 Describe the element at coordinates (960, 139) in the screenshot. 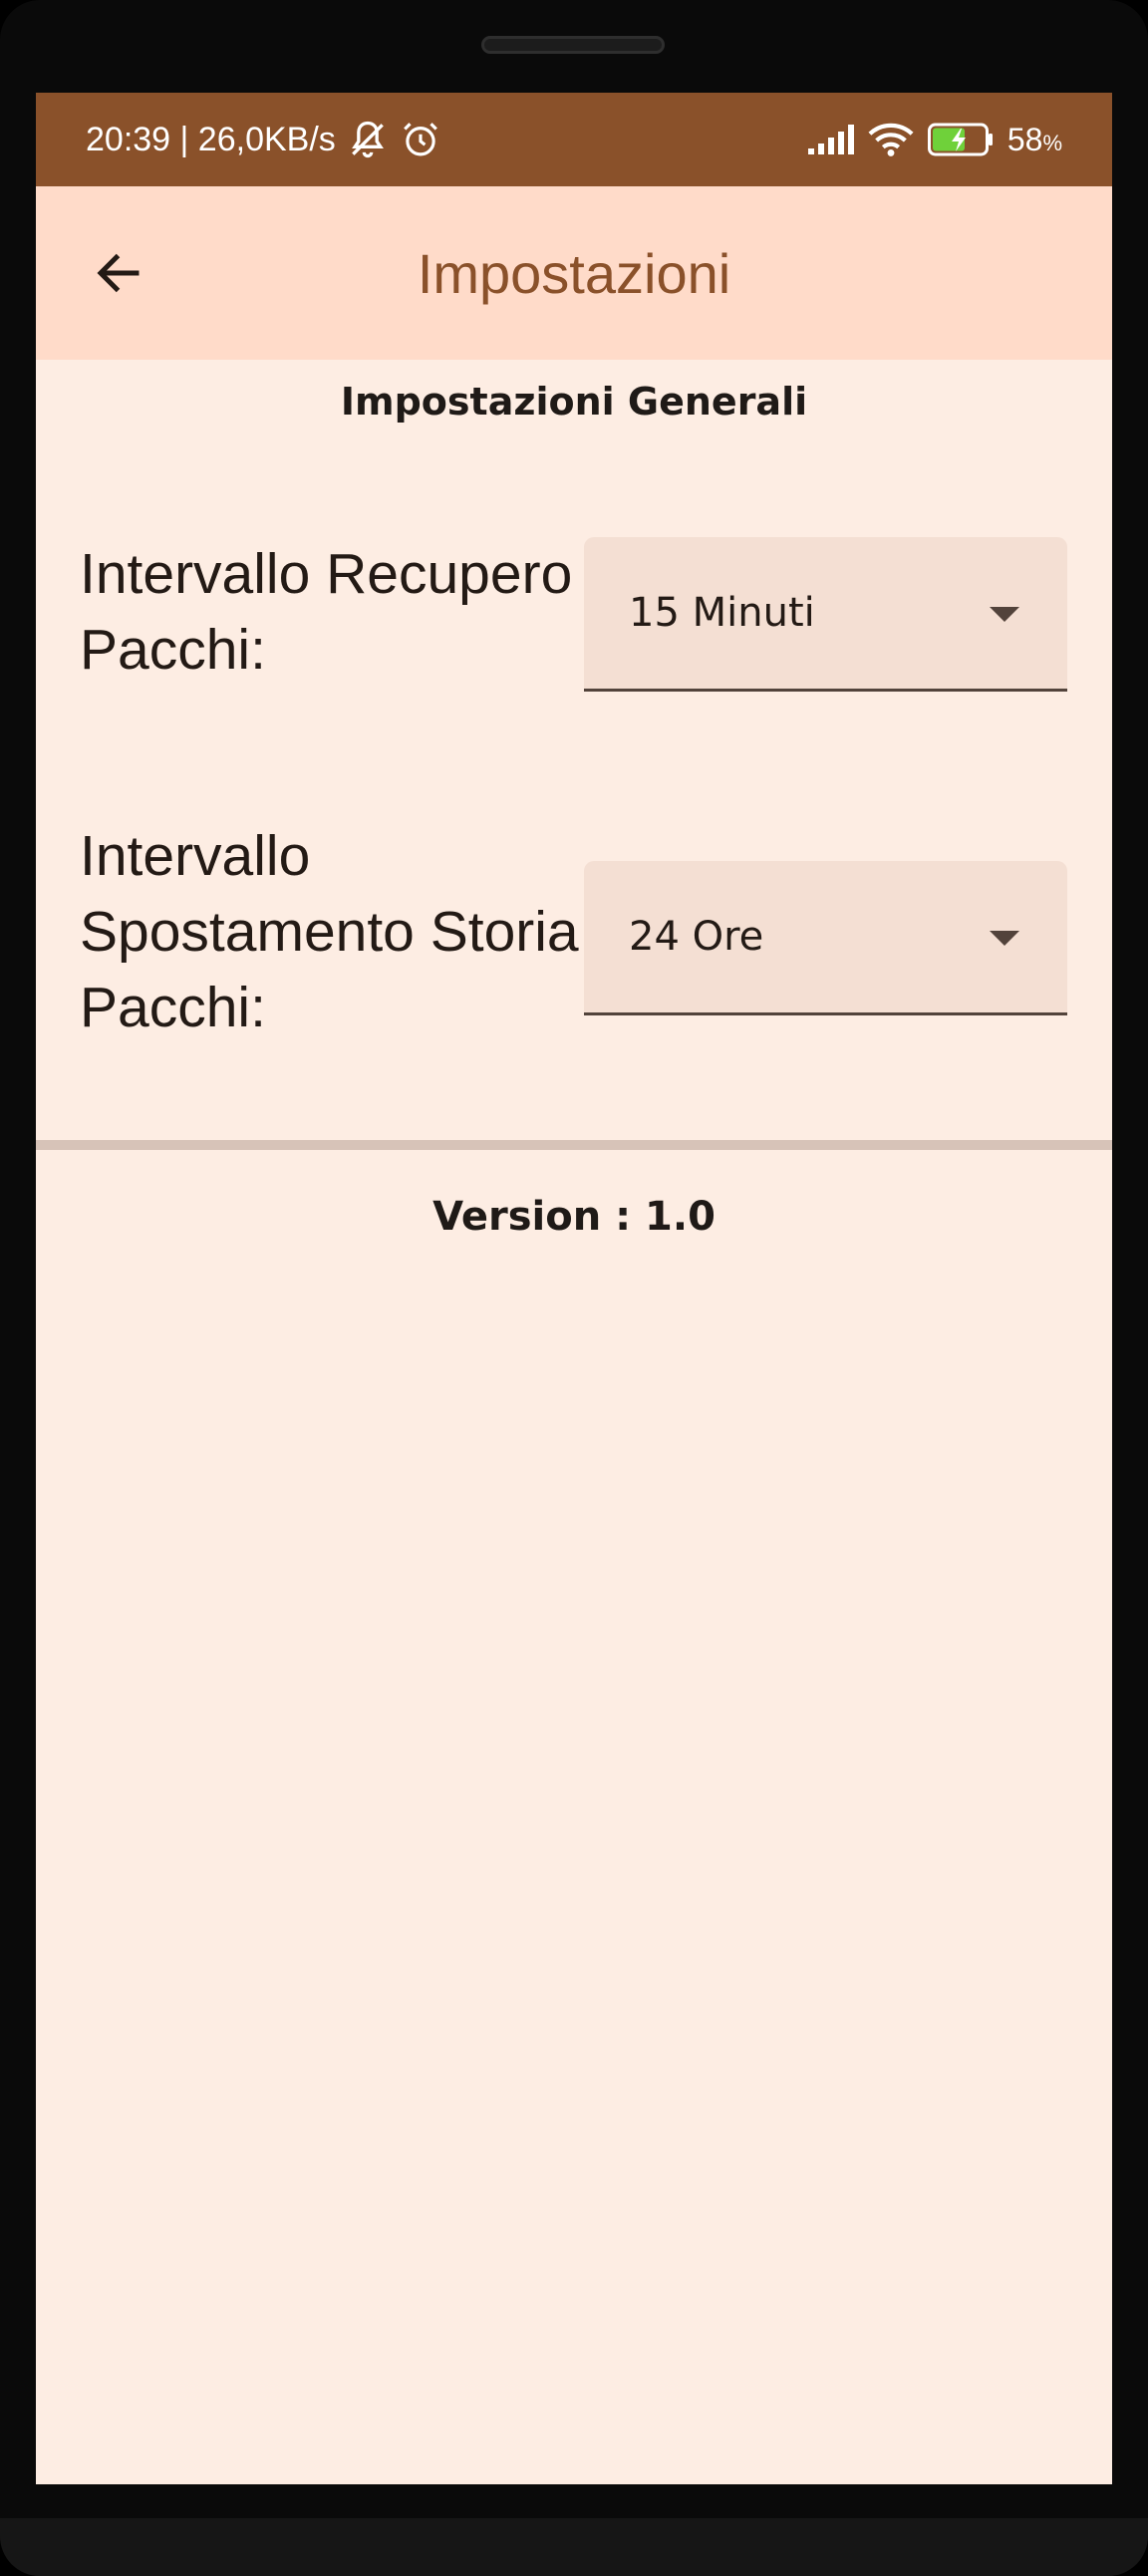

I see `battery-charging-icon` at that location.